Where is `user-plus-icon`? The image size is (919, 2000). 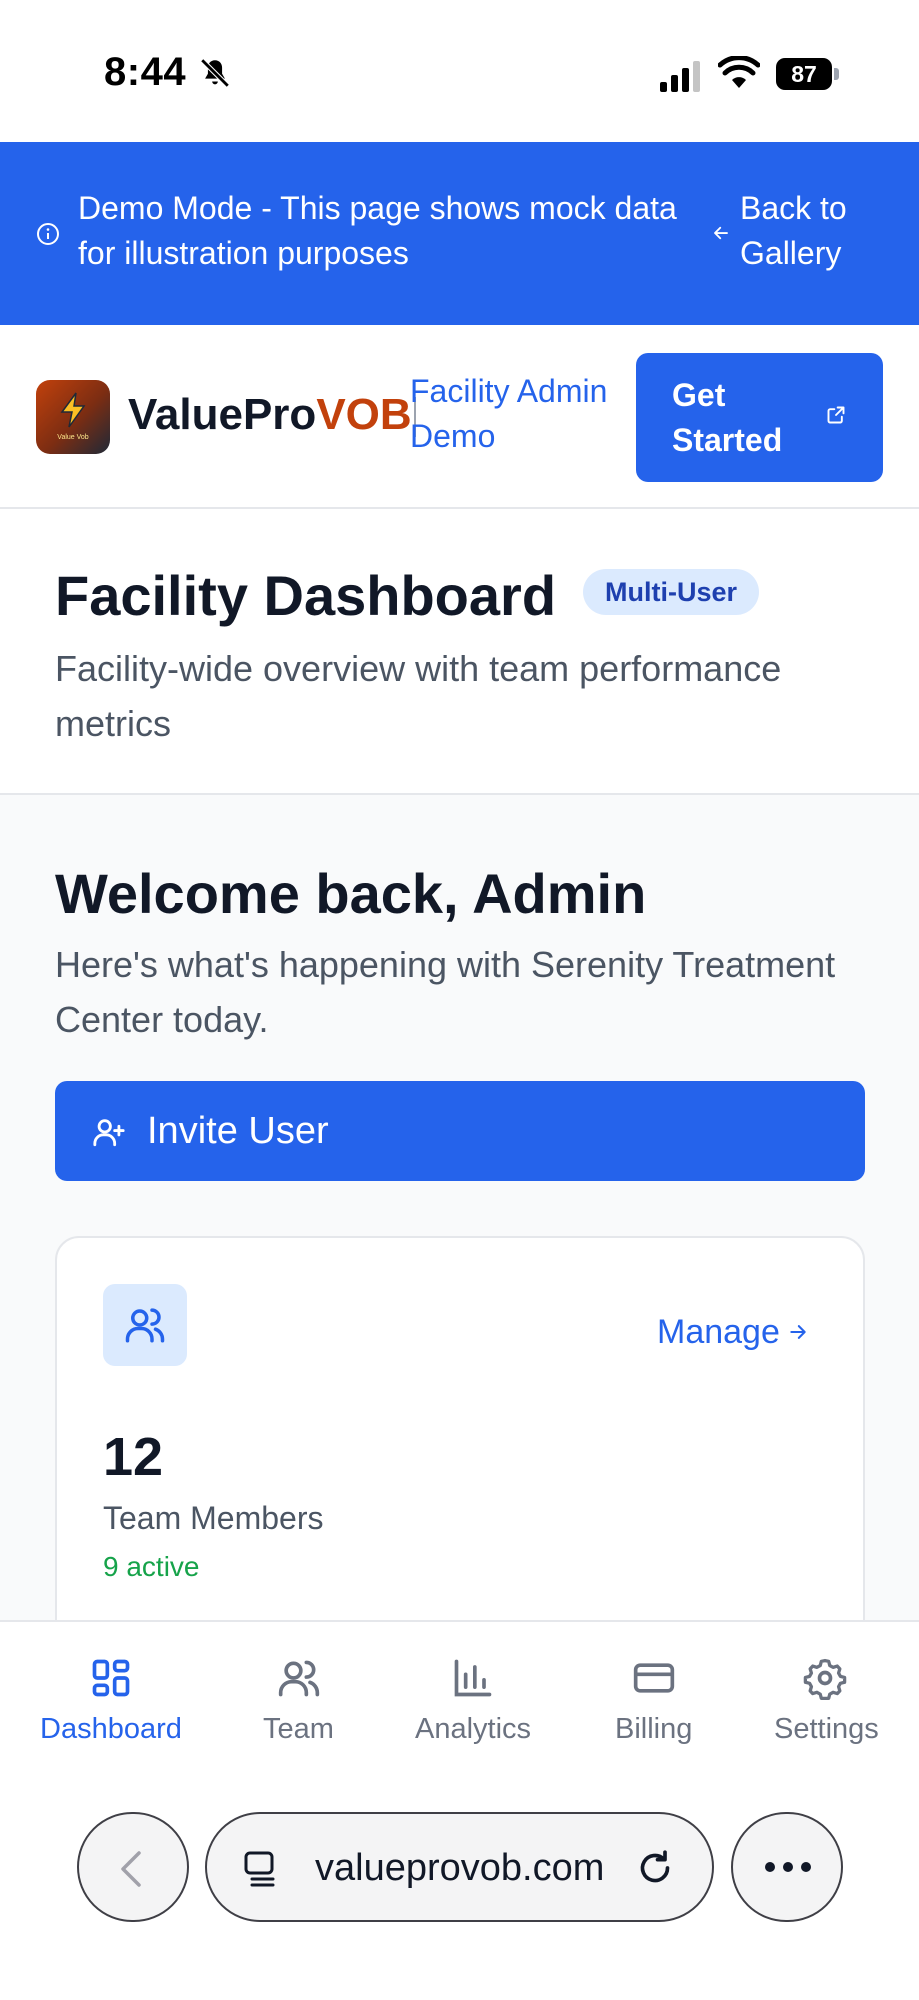 user-plus-icon is located at coordinates (109, 1133).